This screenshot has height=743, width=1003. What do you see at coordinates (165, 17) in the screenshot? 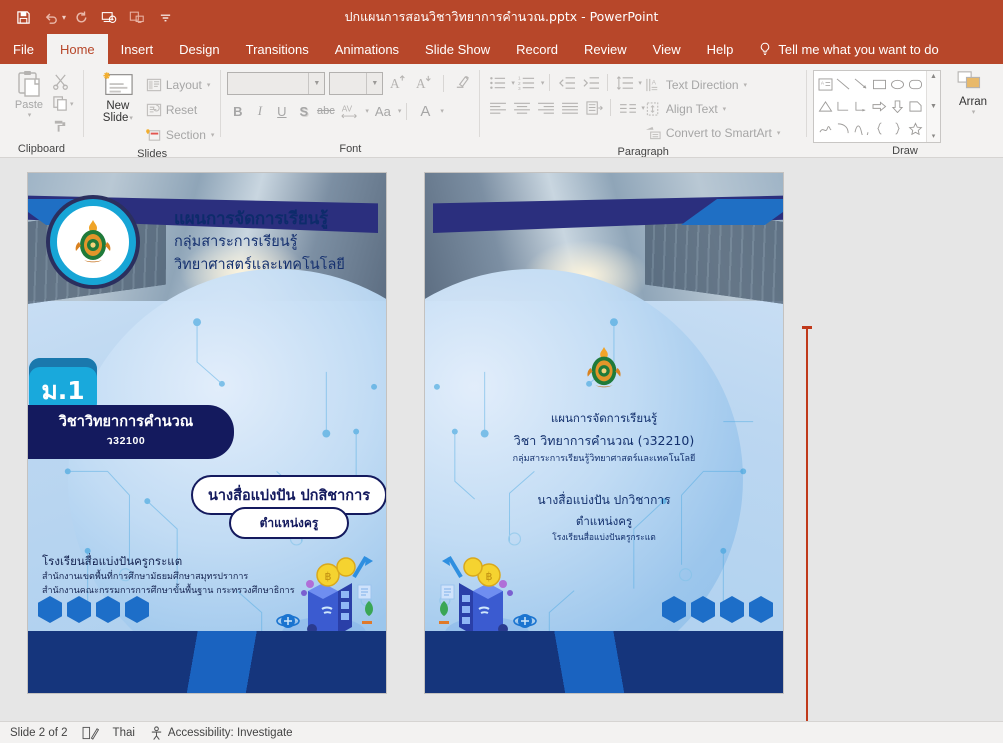
I see `customize-qat-icon` at bounding box center [165, 17].